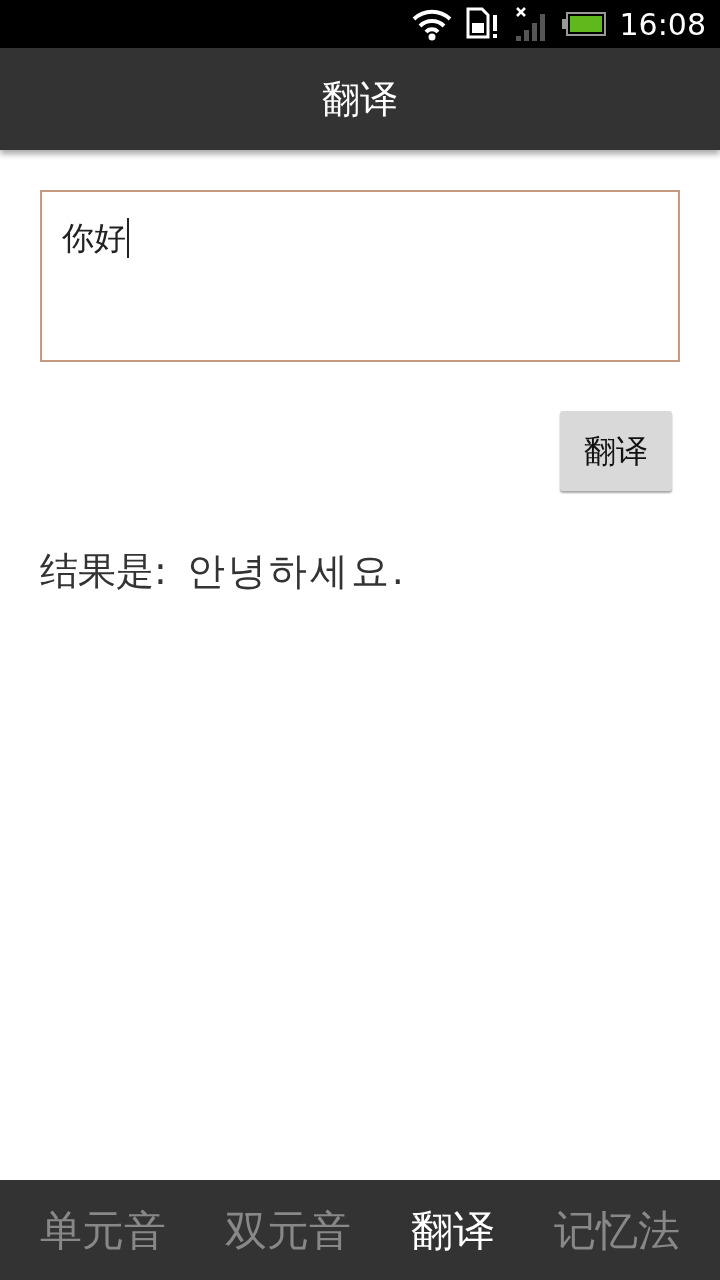 This screenshot has height=1280, width=720. I want to click on bottom-tab: 双元音, so click(288, 1230).